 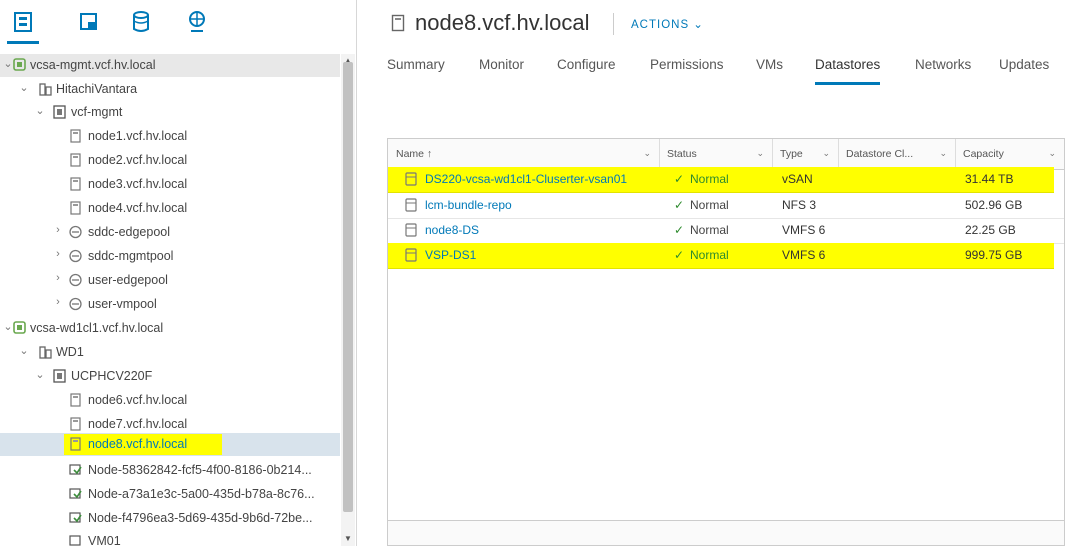 I want to click on column-label: Type, so click(x=791, y=154).